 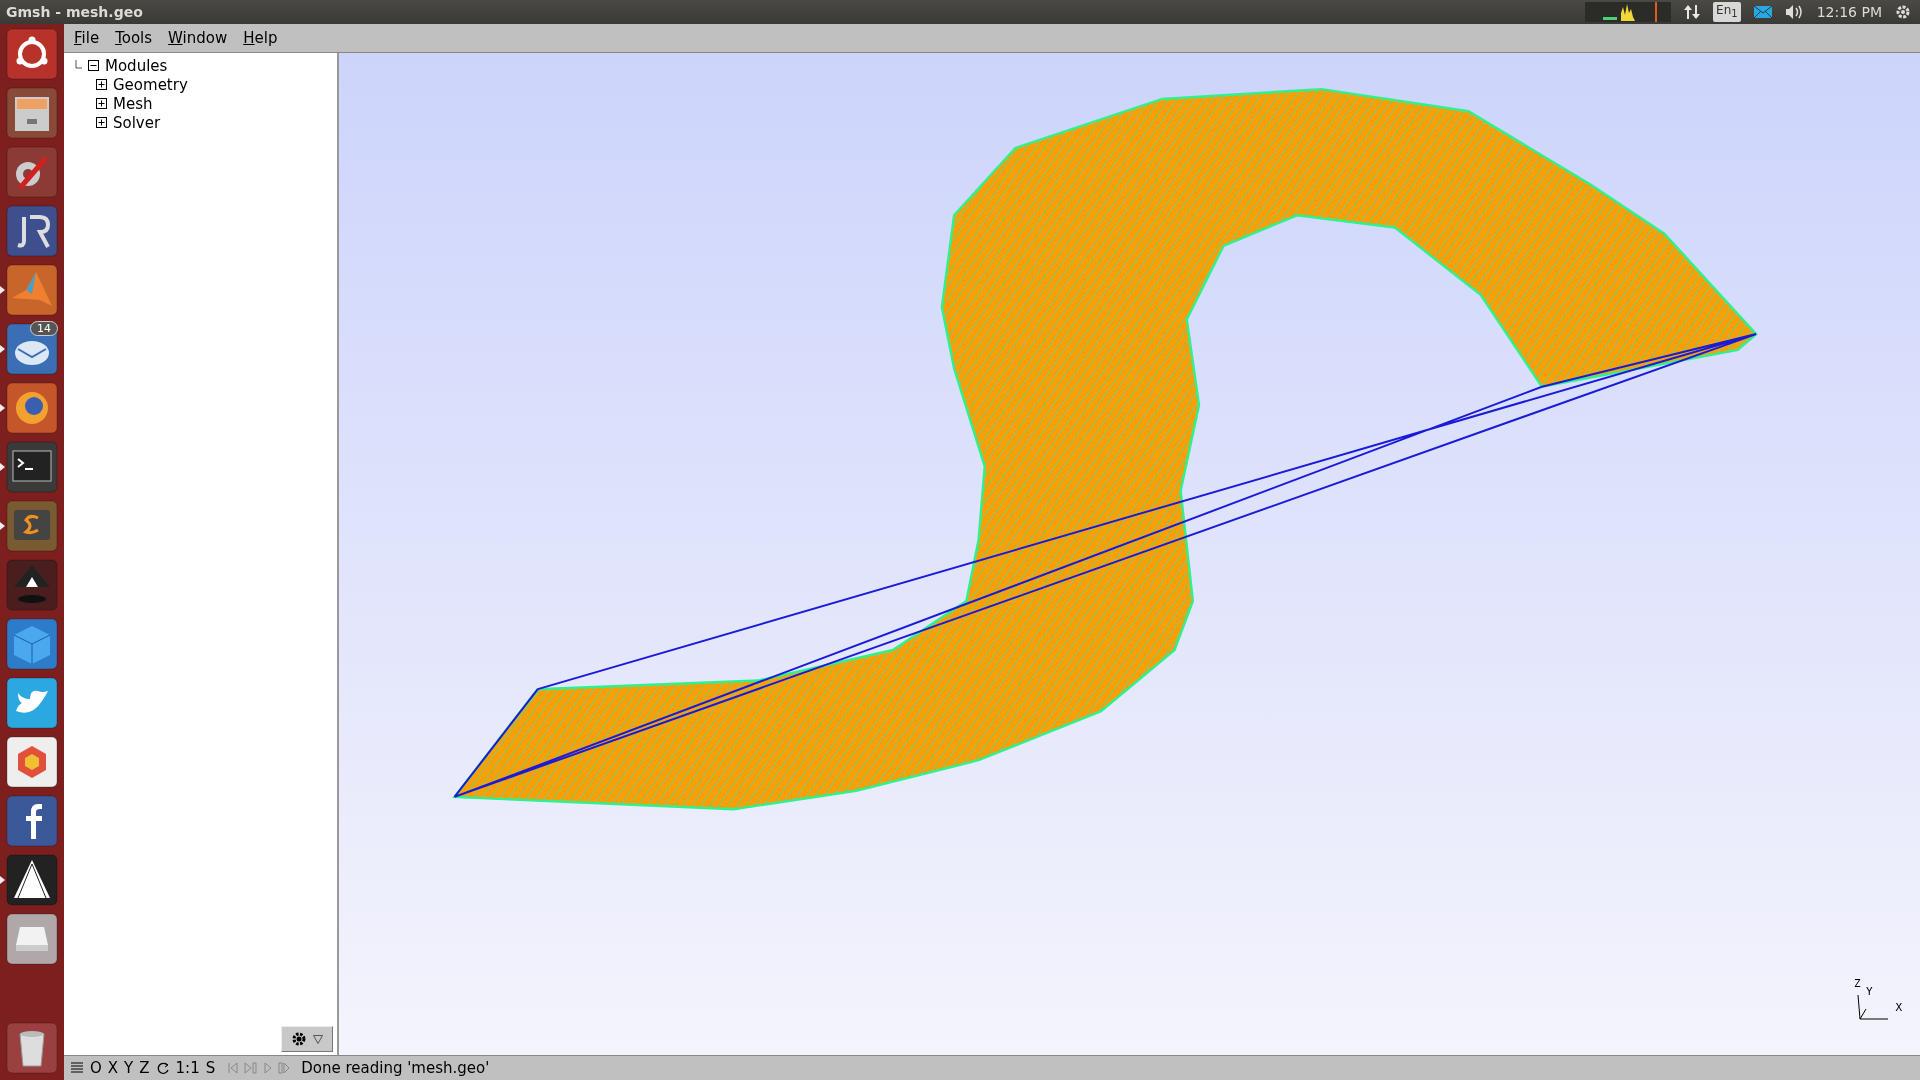 I want to click on menu-icon, so click(x=77, y=1068).